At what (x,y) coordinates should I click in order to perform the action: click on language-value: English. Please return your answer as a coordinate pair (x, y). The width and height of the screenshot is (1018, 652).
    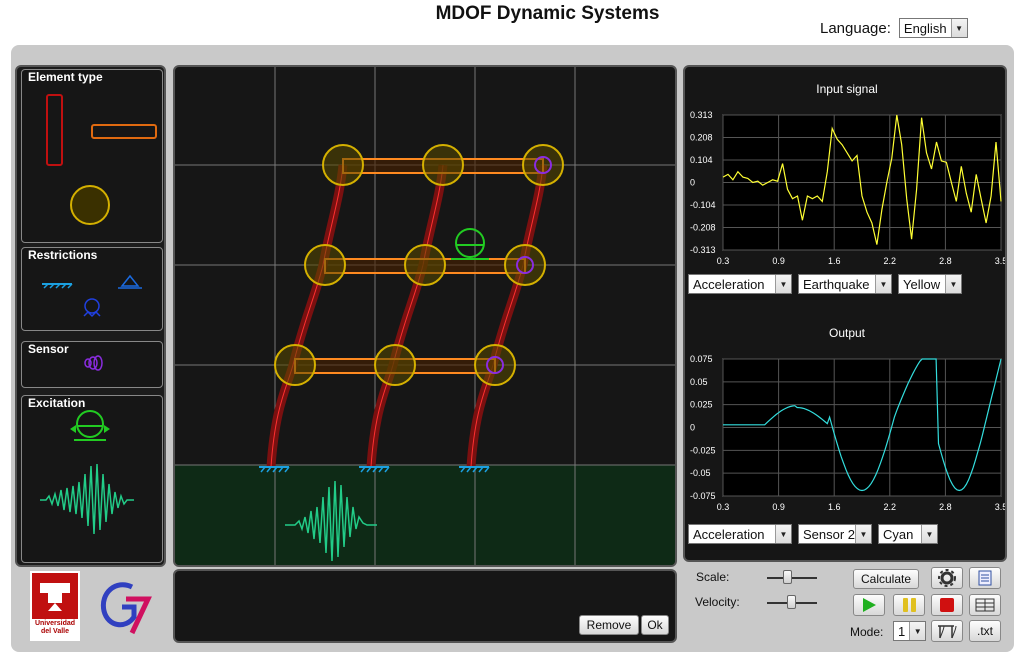
    Looking at the image, I should click on (925, 28).